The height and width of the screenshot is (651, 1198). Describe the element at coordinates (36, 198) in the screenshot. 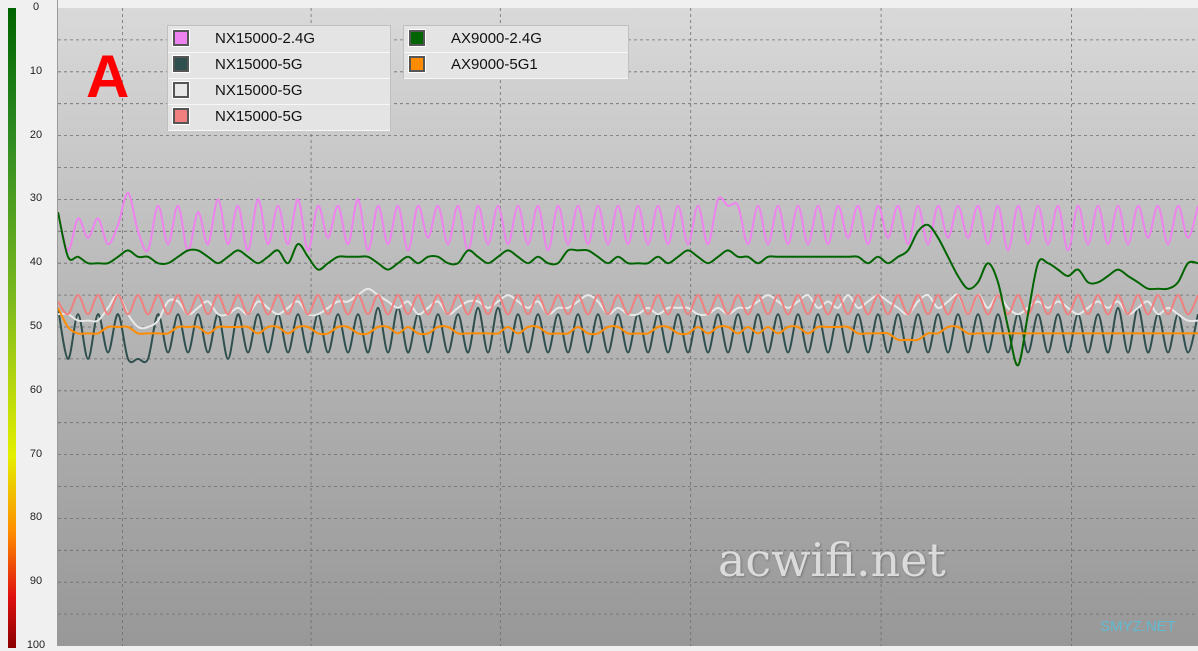

I see `y-tick-label: 30` at that location.